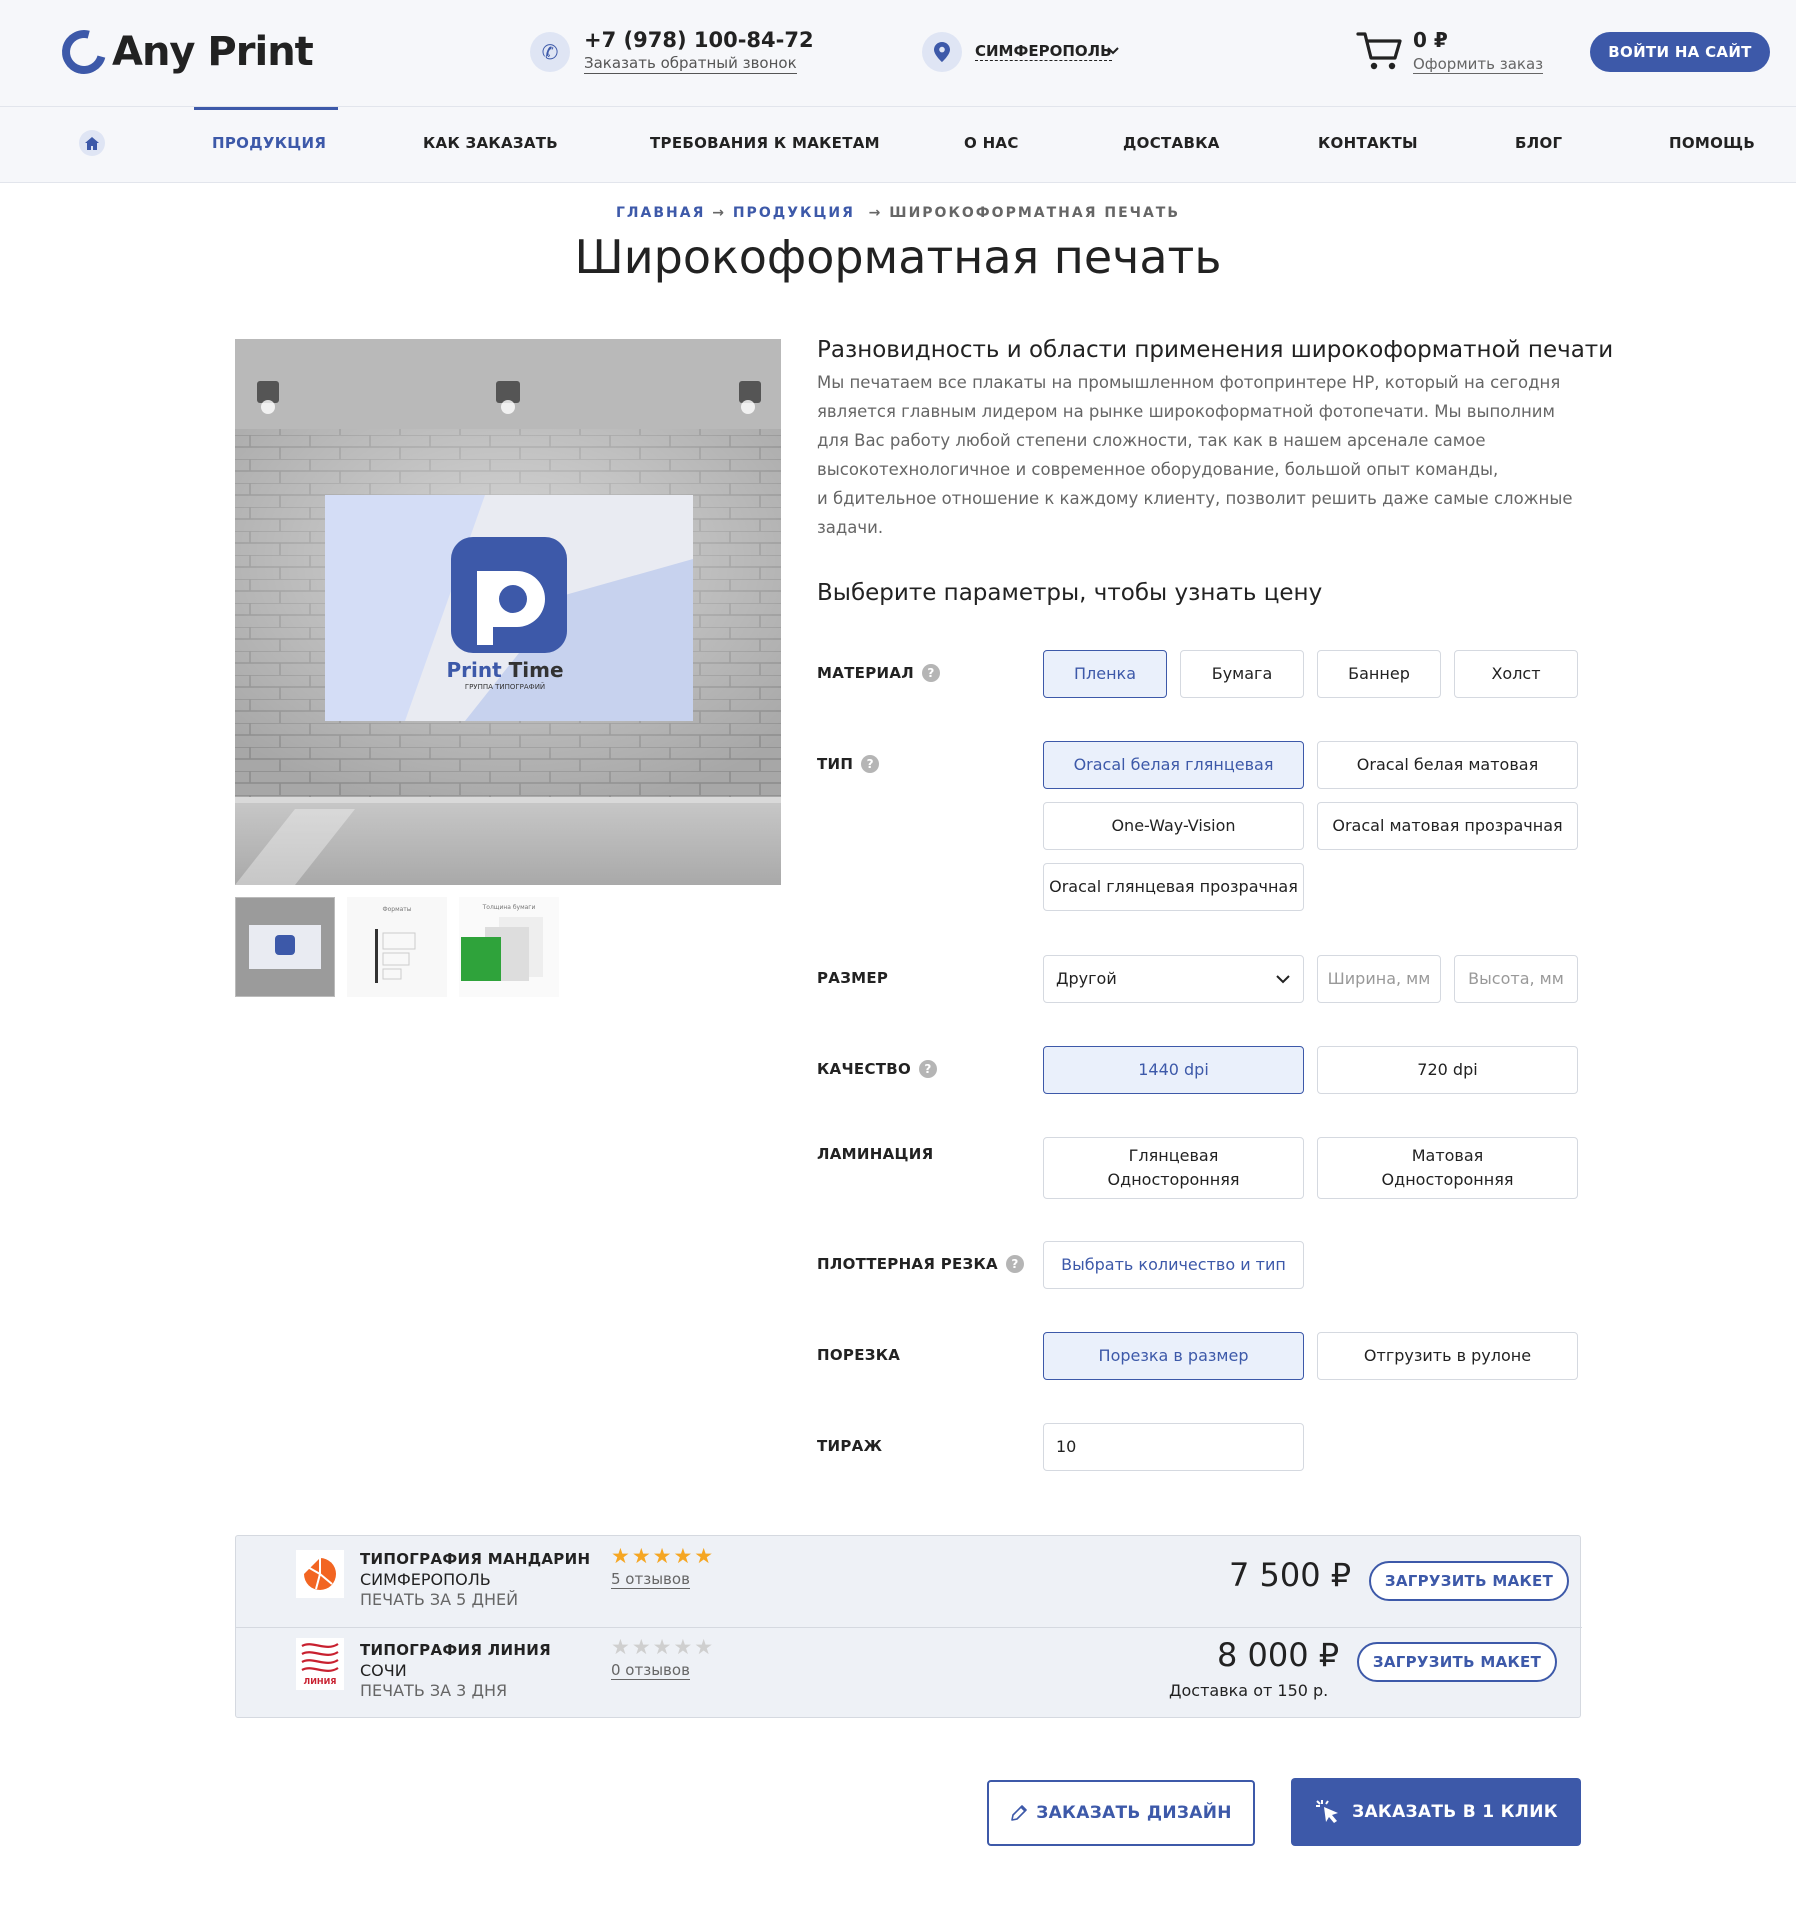 Image resolution: width=1796 pixels, height=1912 pixels. What do you see at coordinates (650, 1670) in the screenshot?
I see `reviews-link: 0 отзывов` at bounding box center [650, 1670].